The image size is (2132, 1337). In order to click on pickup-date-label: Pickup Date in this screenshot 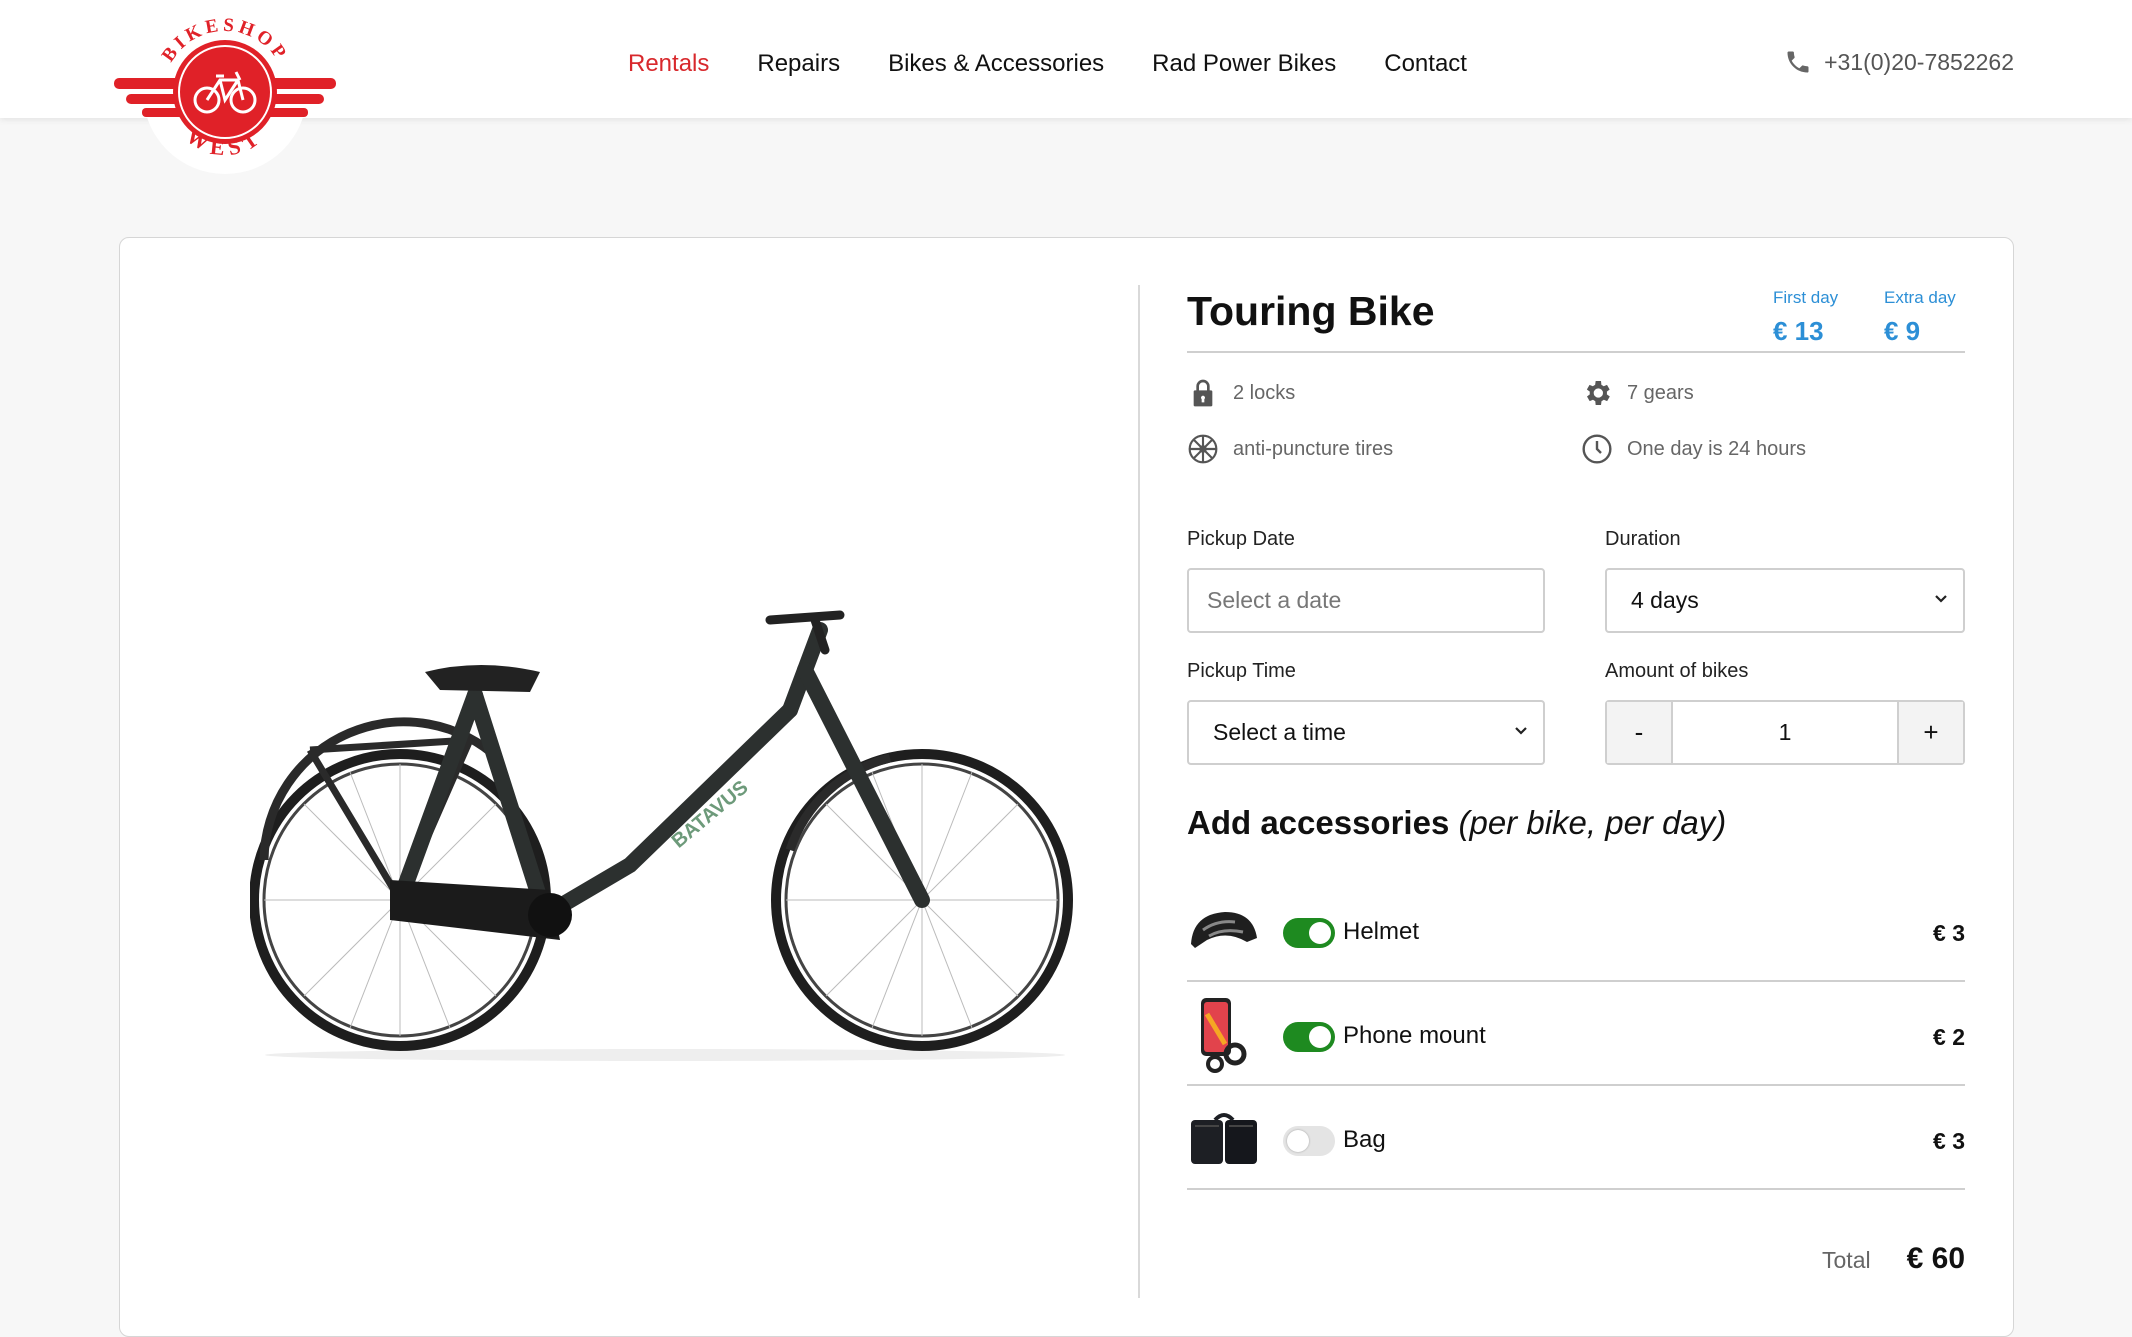, I will do `click(1241, 539)`.